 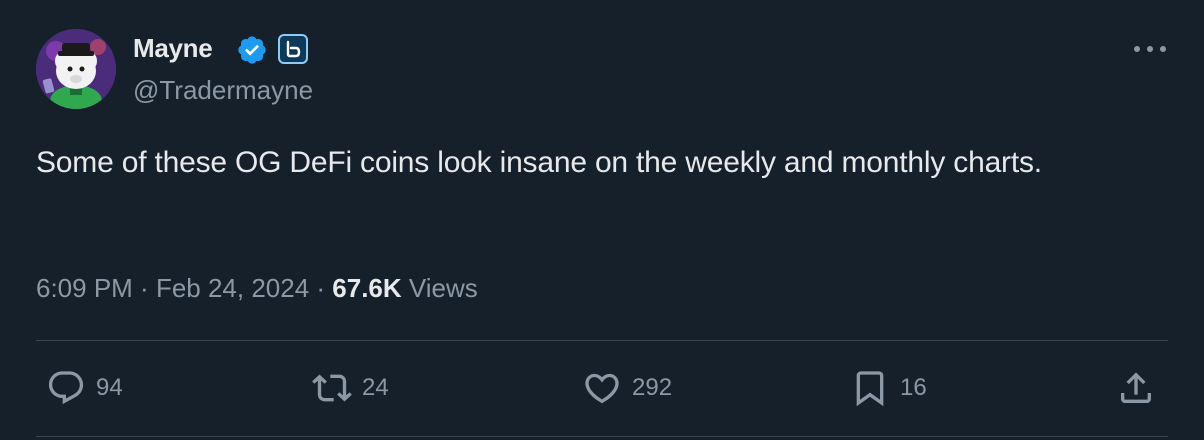 I want to click on reply-count: 94, so click(x=109, y=387).